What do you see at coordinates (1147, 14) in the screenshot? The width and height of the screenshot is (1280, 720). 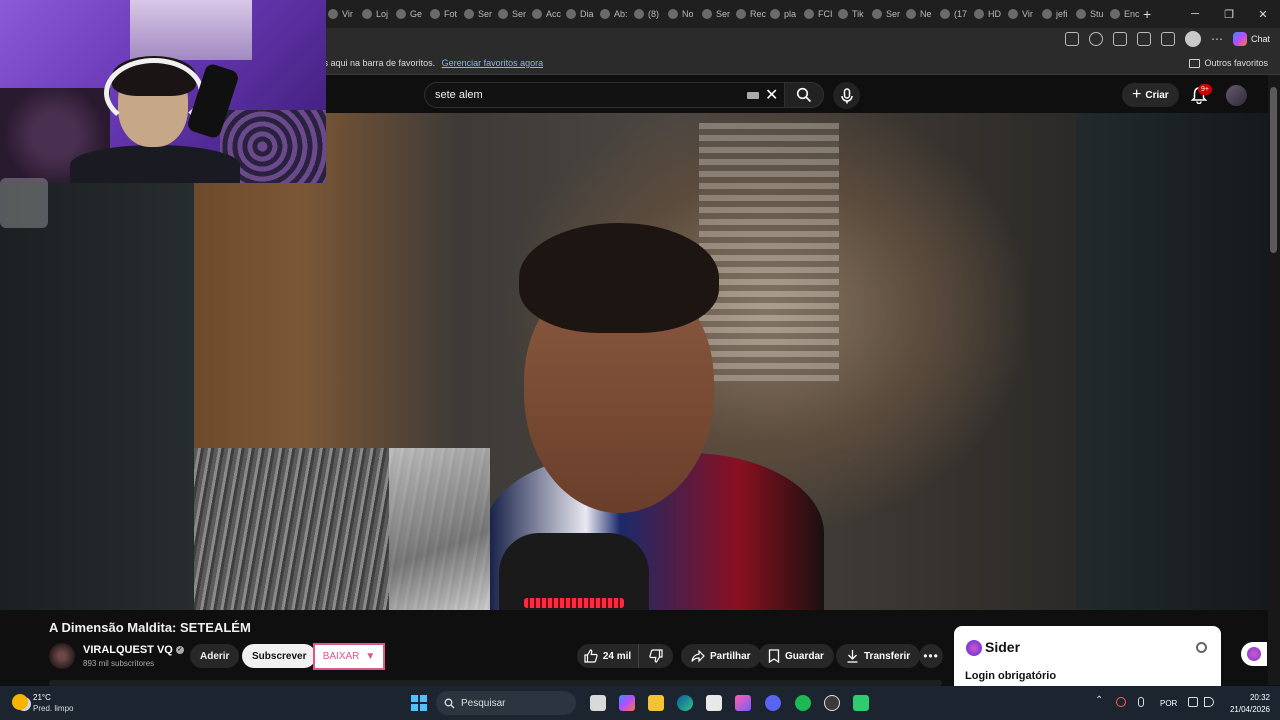 I see `new-tab-button: +` at bounding box center [1147, 14].